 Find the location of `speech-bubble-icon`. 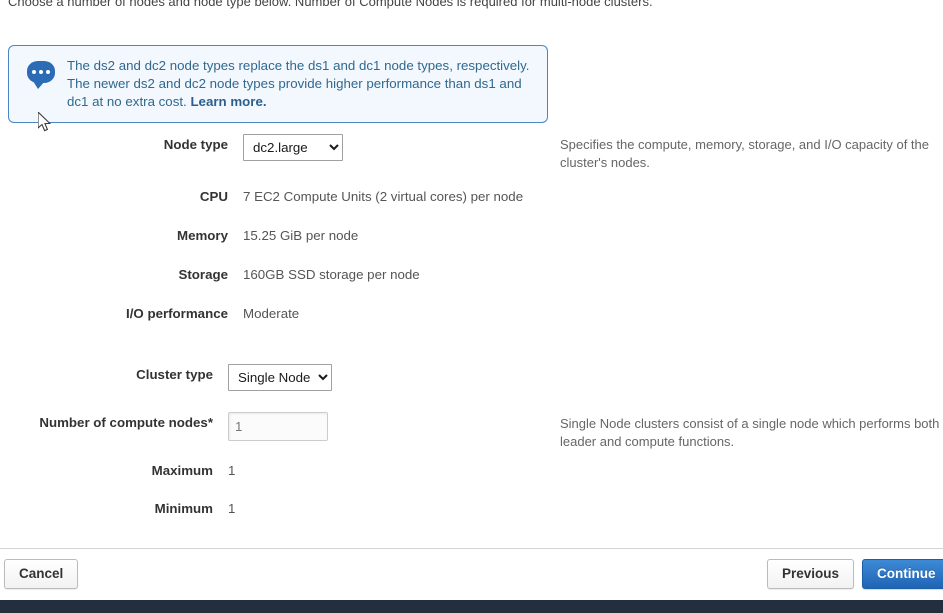

speech-bubble-icon is located at coordinates (42, 75).